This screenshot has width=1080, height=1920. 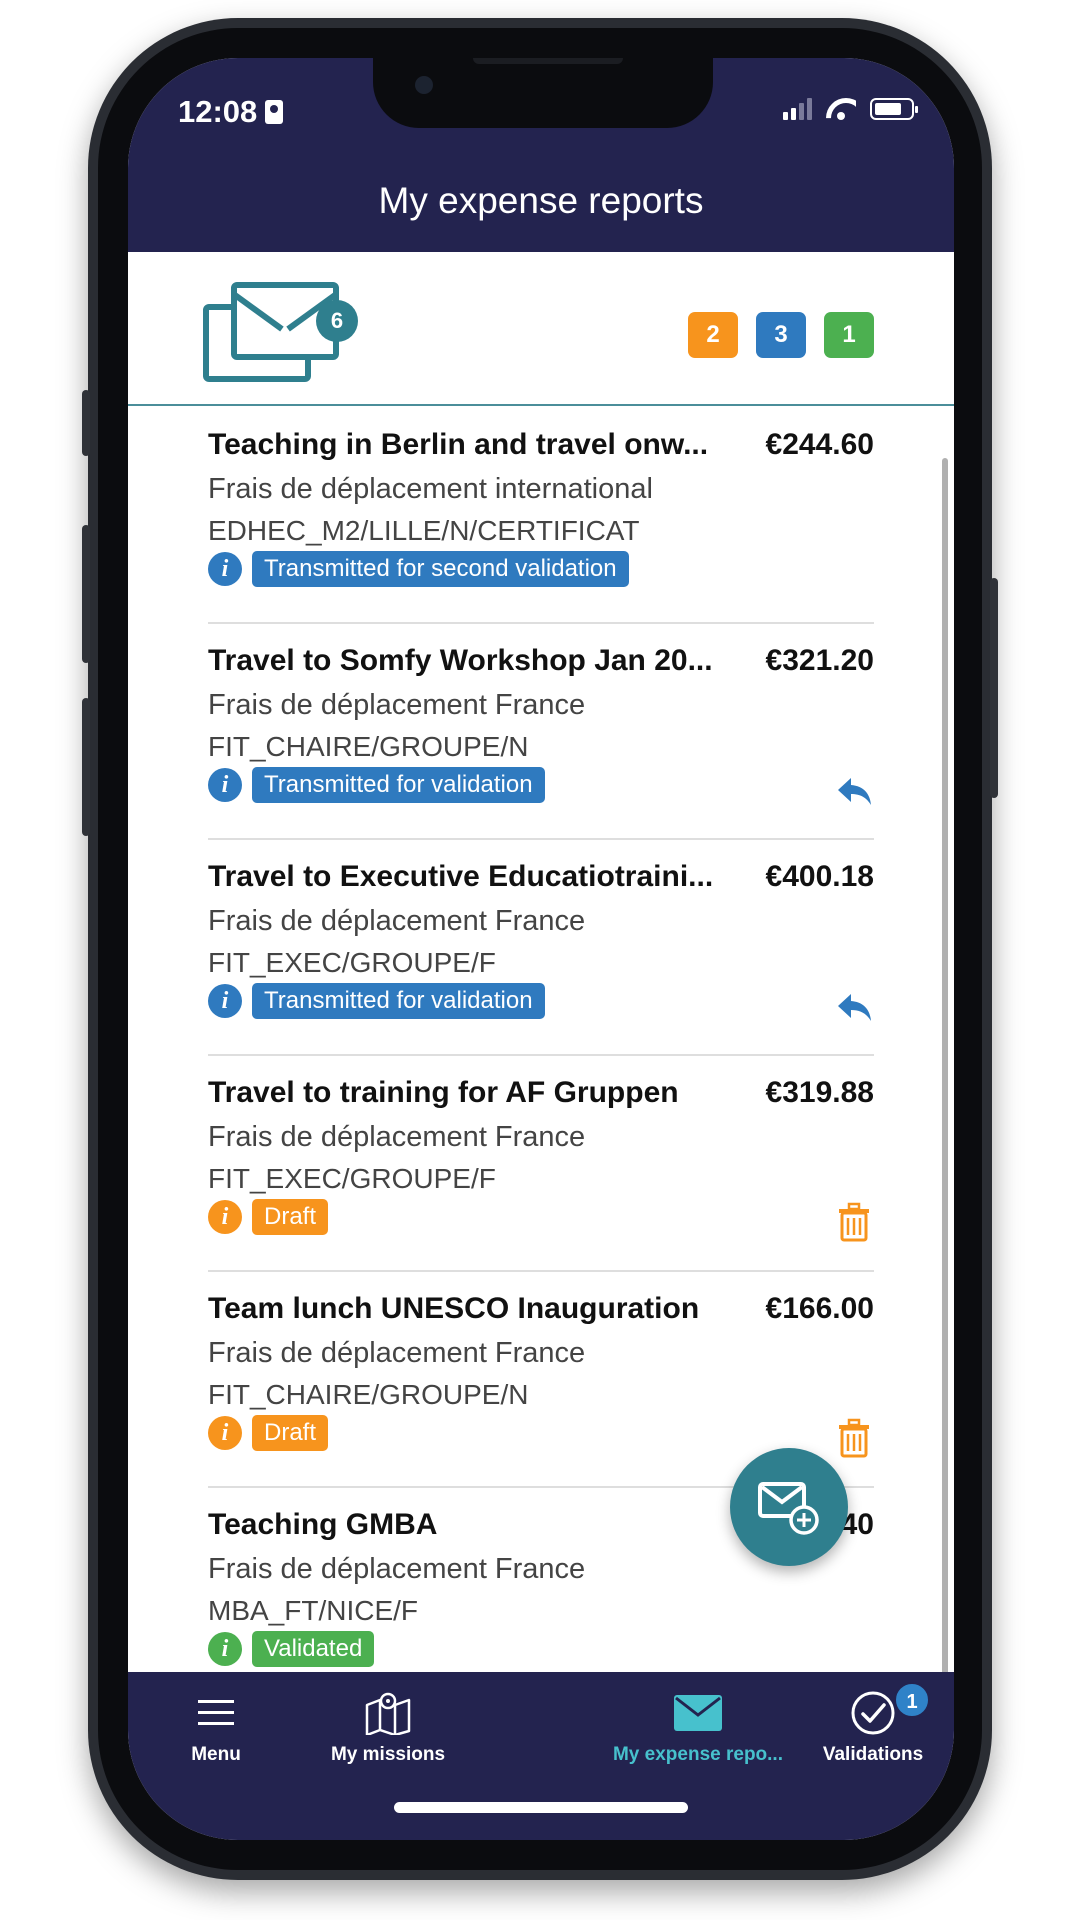 I want to click on map-icon, so click(x=388, y=1713).